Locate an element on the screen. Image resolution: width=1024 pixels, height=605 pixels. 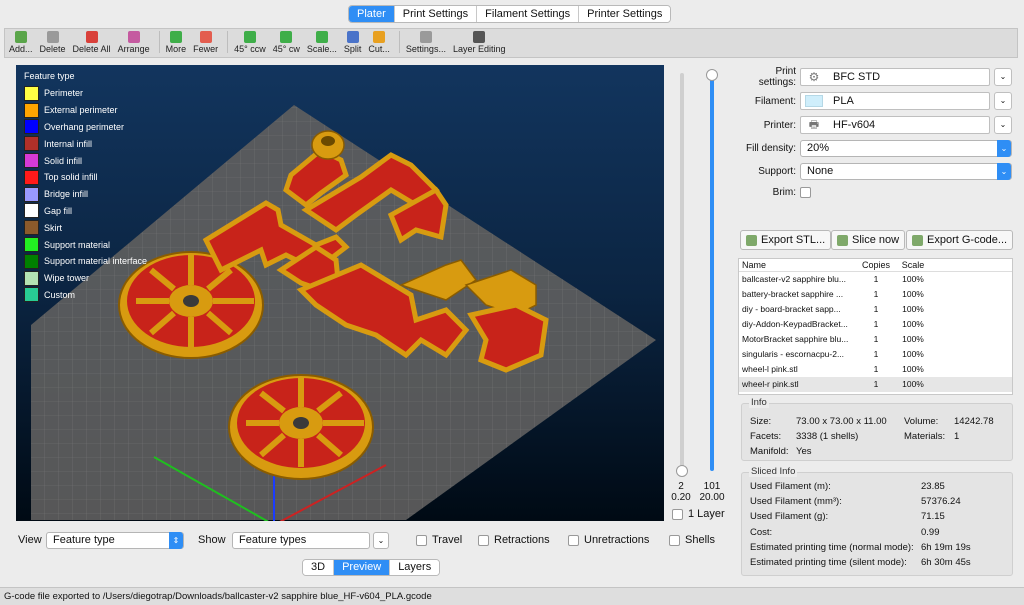
facets-value: 3338 (1 shells) is located at coordinates (827, 436).